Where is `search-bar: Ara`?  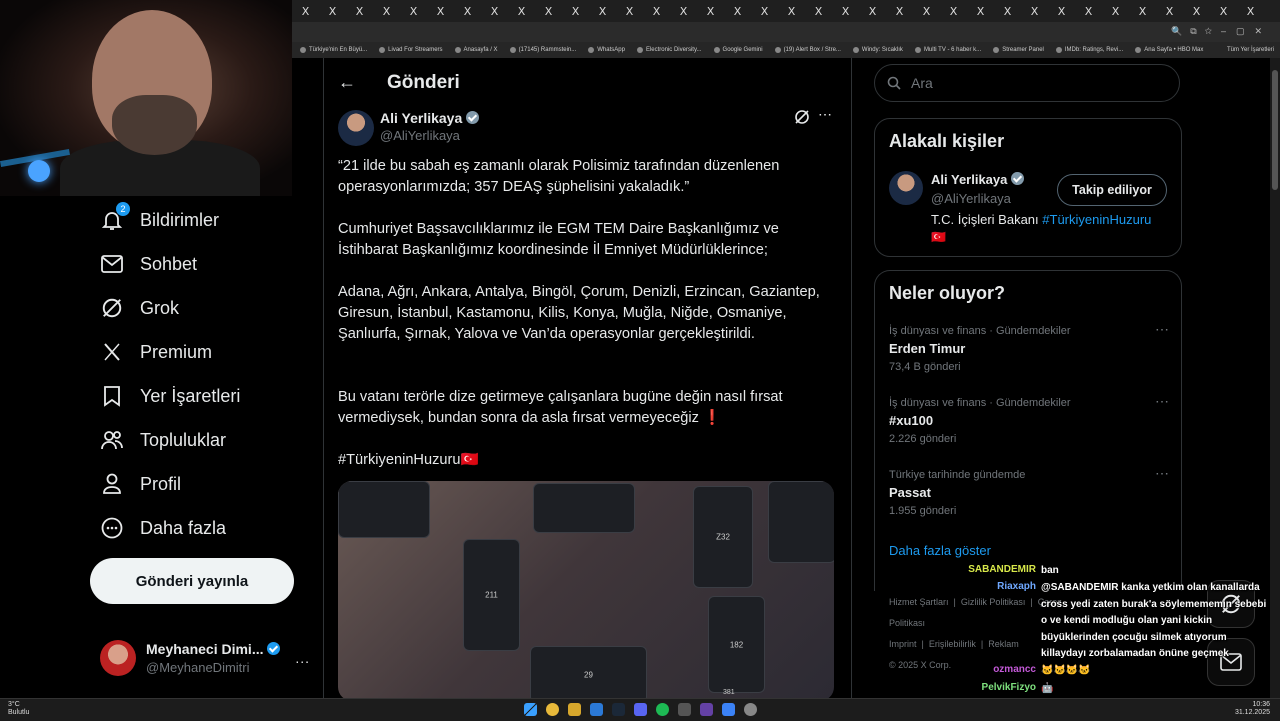 search-bar: Ara is located at coordinates (1027, 83).